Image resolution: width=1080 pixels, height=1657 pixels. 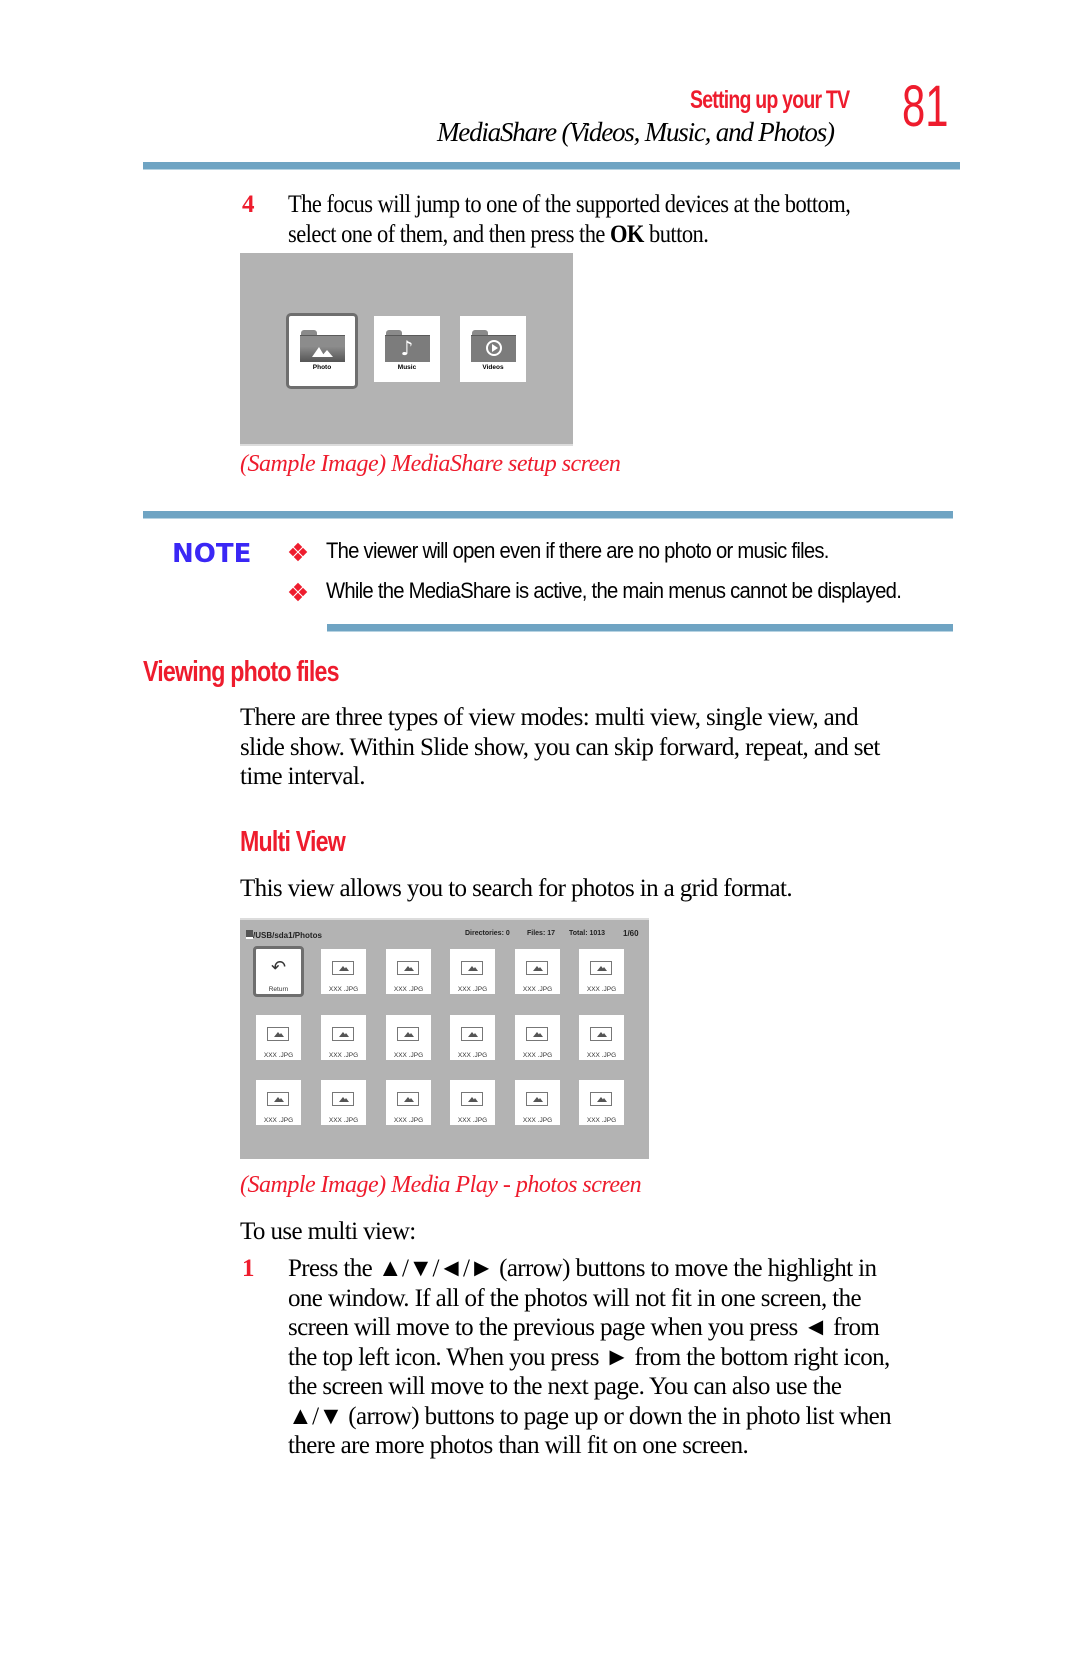 I want to click on return-label: Return, so click(x=278, y=989).